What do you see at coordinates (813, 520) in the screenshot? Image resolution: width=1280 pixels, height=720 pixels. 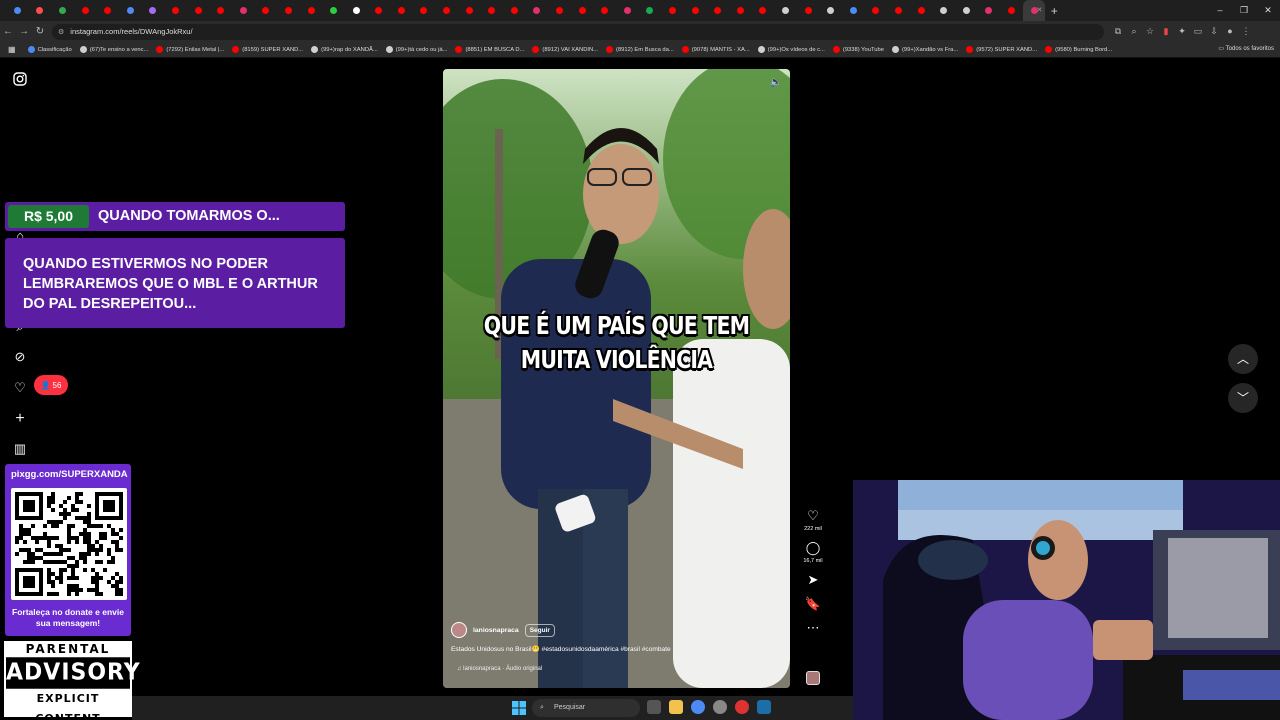 I see `like-button: ♡ 222 mil` at bounding box center [813, 520].